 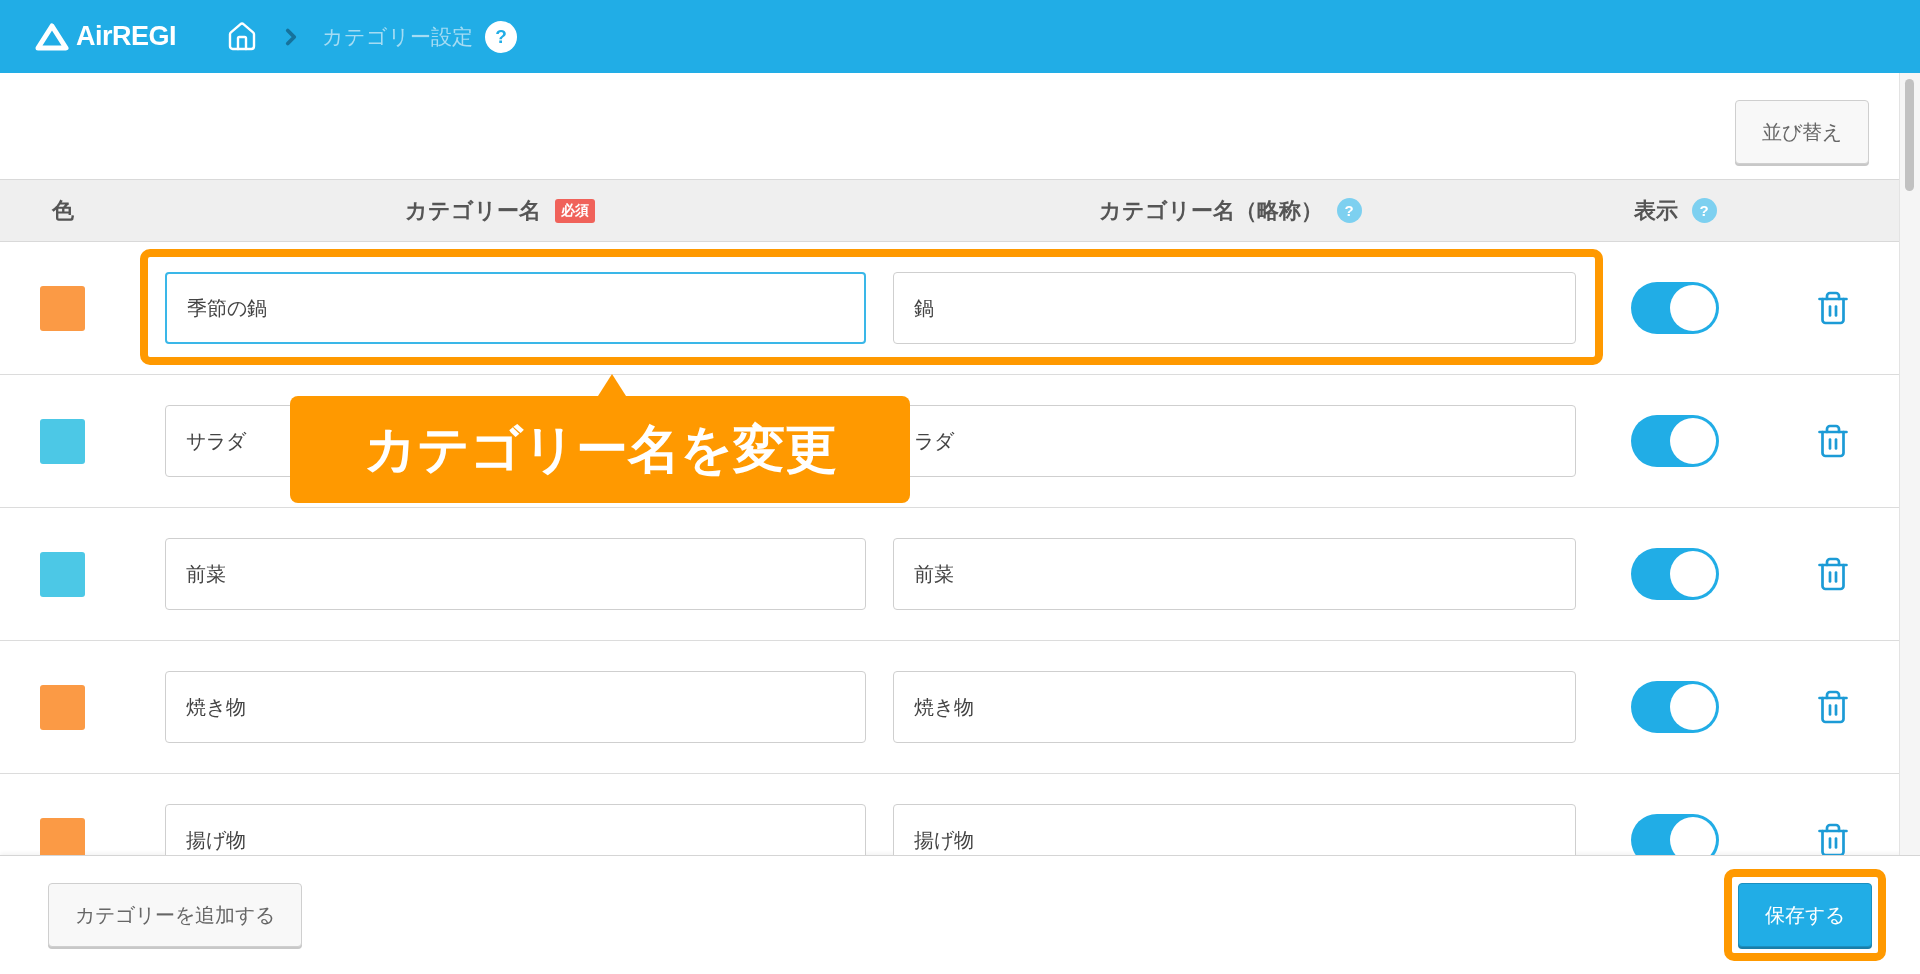 I want to click on logo-icon, so click(x=52, y=36).